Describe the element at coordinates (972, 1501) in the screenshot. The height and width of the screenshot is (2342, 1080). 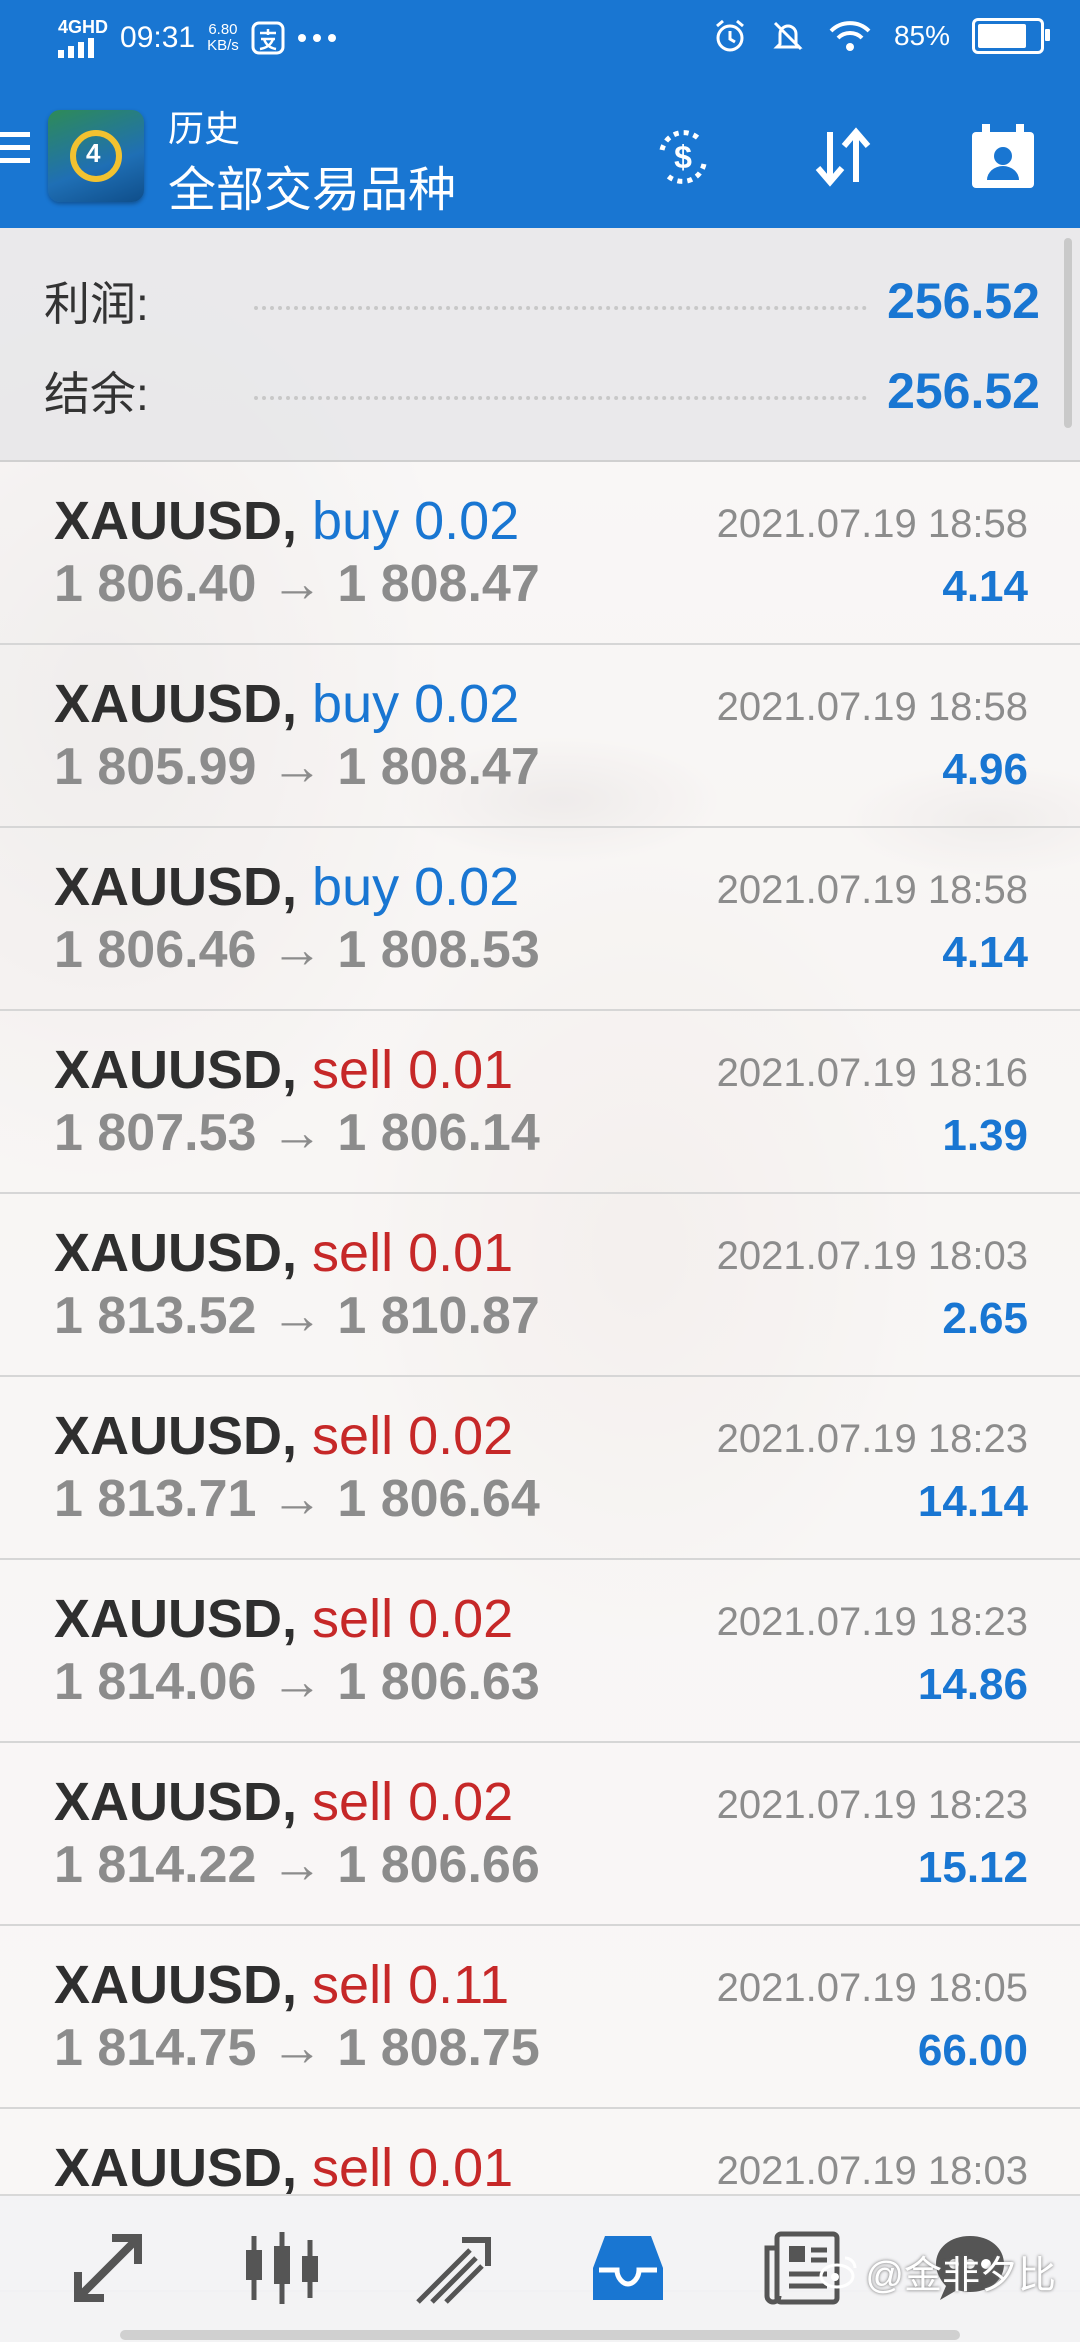
I see `trade-profit: 14.14` at that location.